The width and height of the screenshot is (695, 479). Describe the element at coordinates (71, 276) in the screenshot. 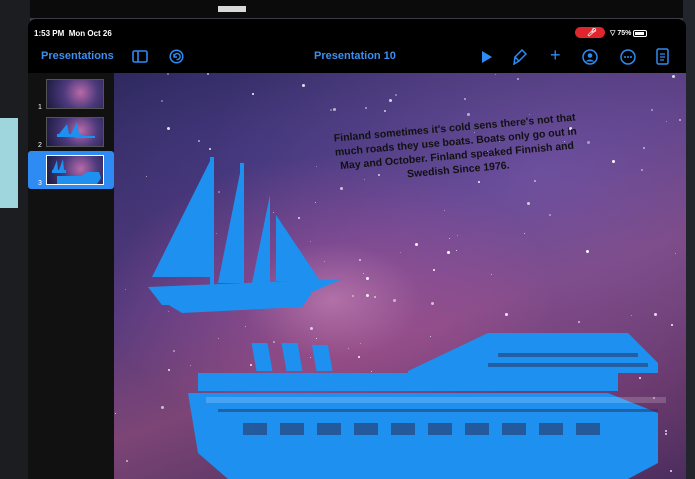

I see `slide-navigator: 1 2 3` at that location.